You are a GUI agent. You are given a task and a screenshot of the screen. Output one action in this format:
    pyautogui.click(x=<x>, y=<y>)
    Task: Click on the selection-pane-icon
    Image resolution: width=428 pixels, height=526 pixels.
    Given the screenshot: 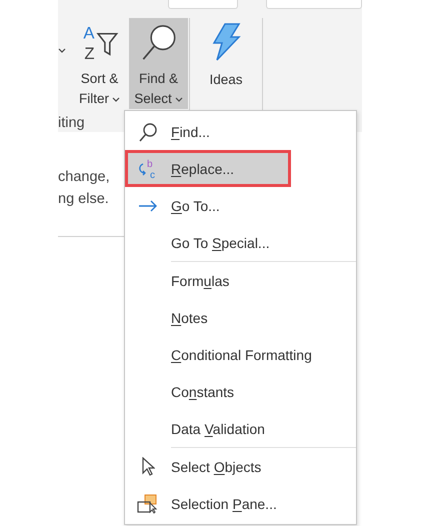 What is the action you would take?
    pyautogui.click(x=148, y=504)
    